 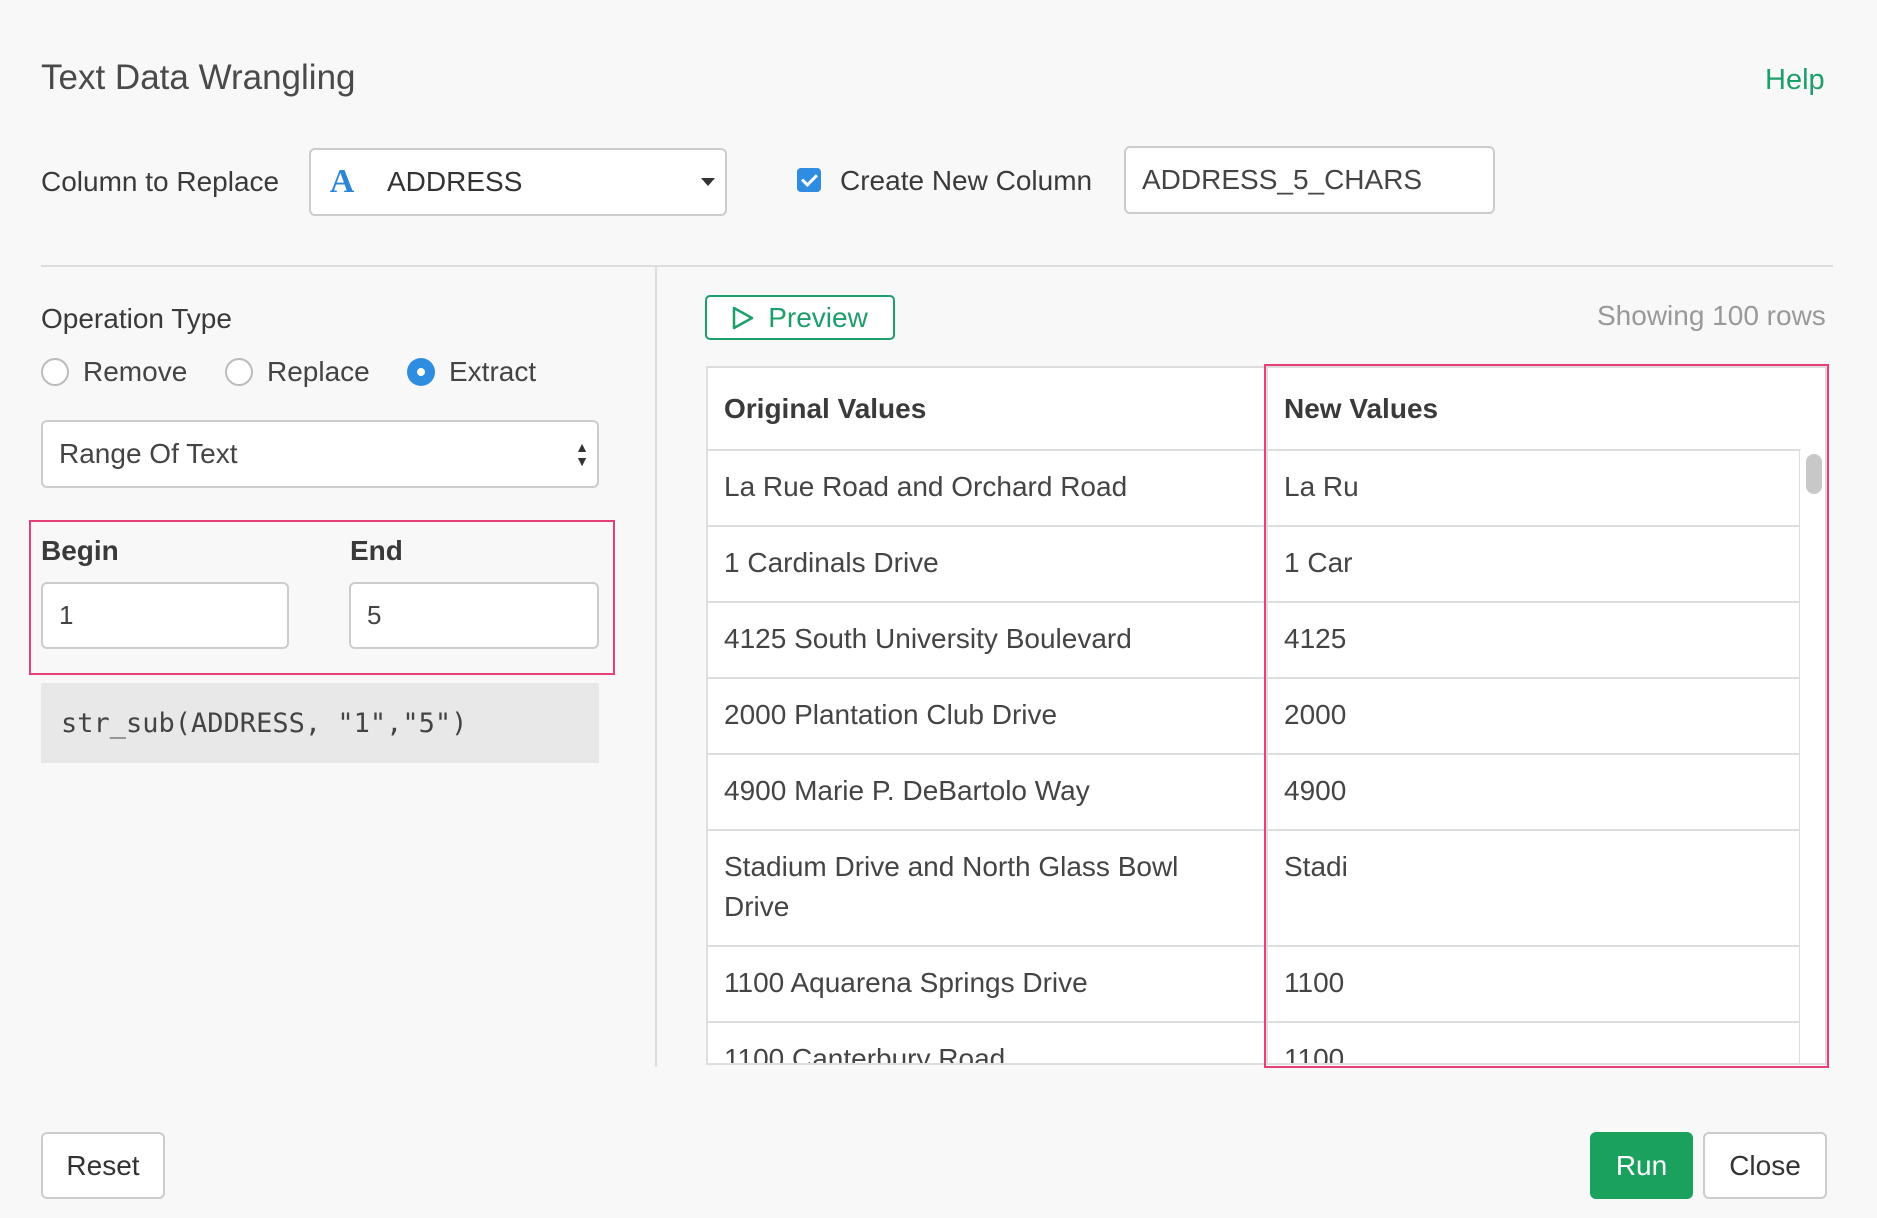 What do you see at coordinates (376, 550) in the screenshot?
I see `end-label: End` at bounding box center [376, 550].